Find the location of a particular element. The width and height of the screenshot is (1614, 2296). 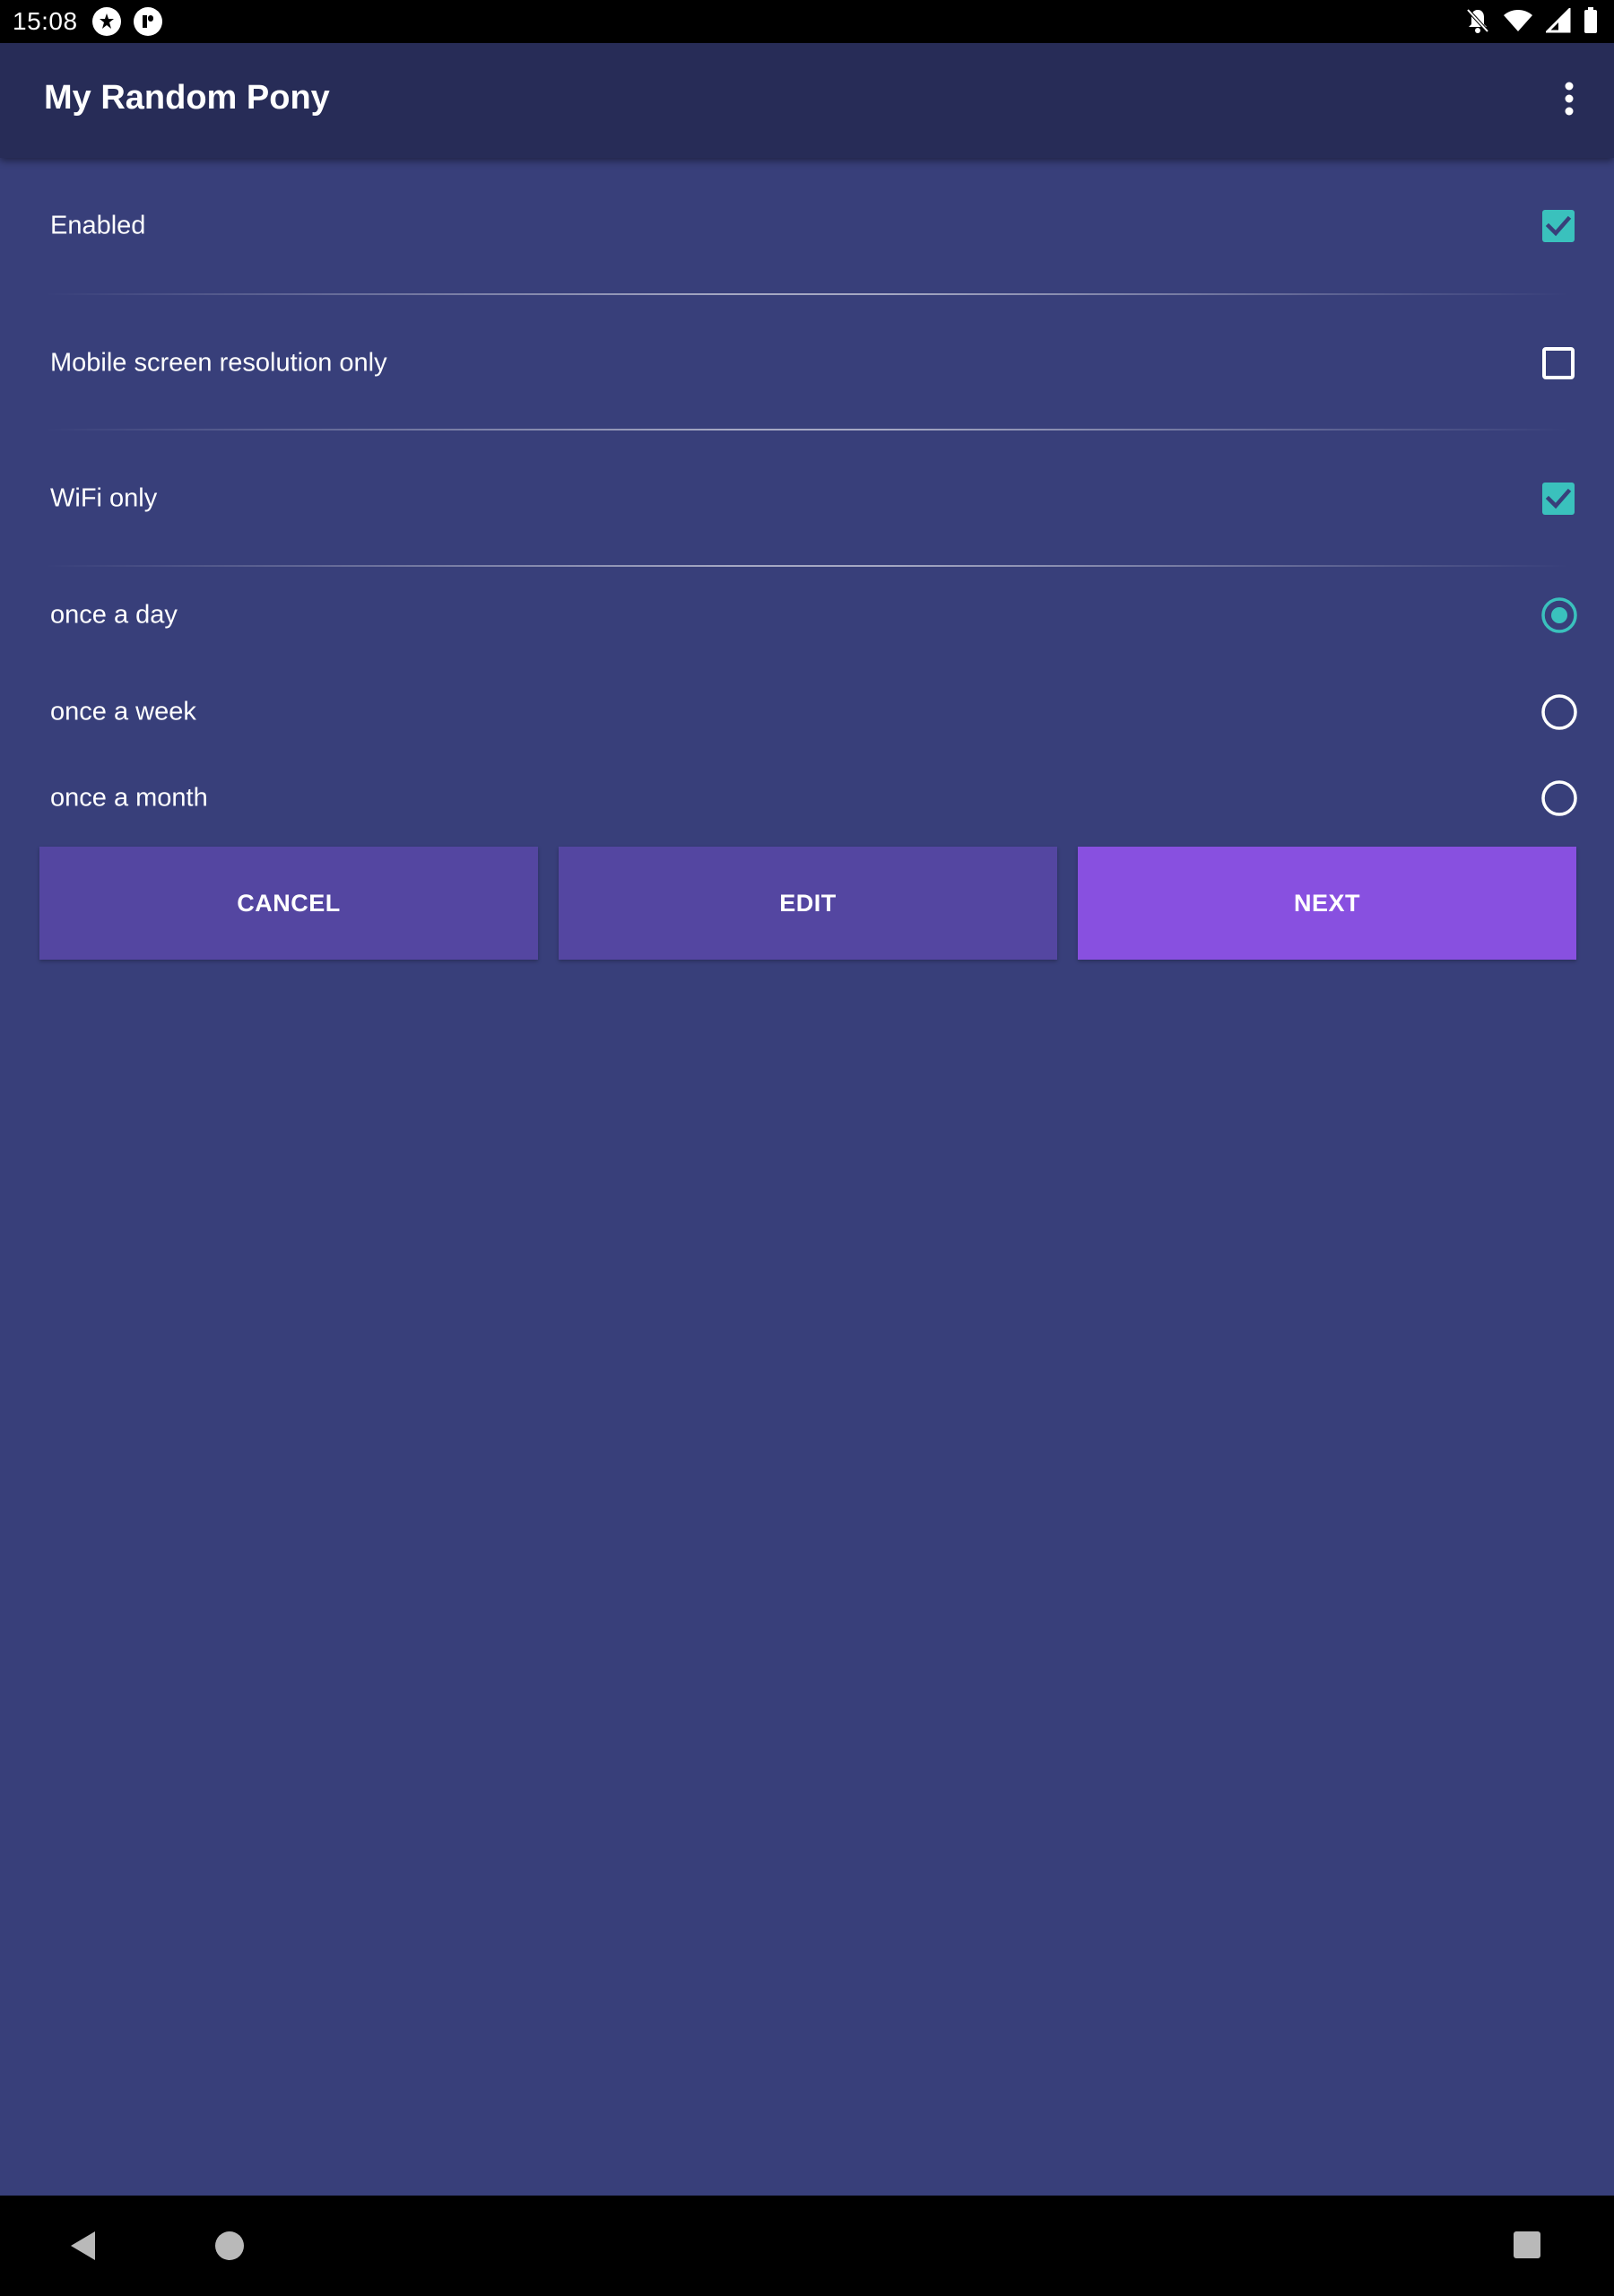

status-time: 15:08 is located at coordinates (45, 21).